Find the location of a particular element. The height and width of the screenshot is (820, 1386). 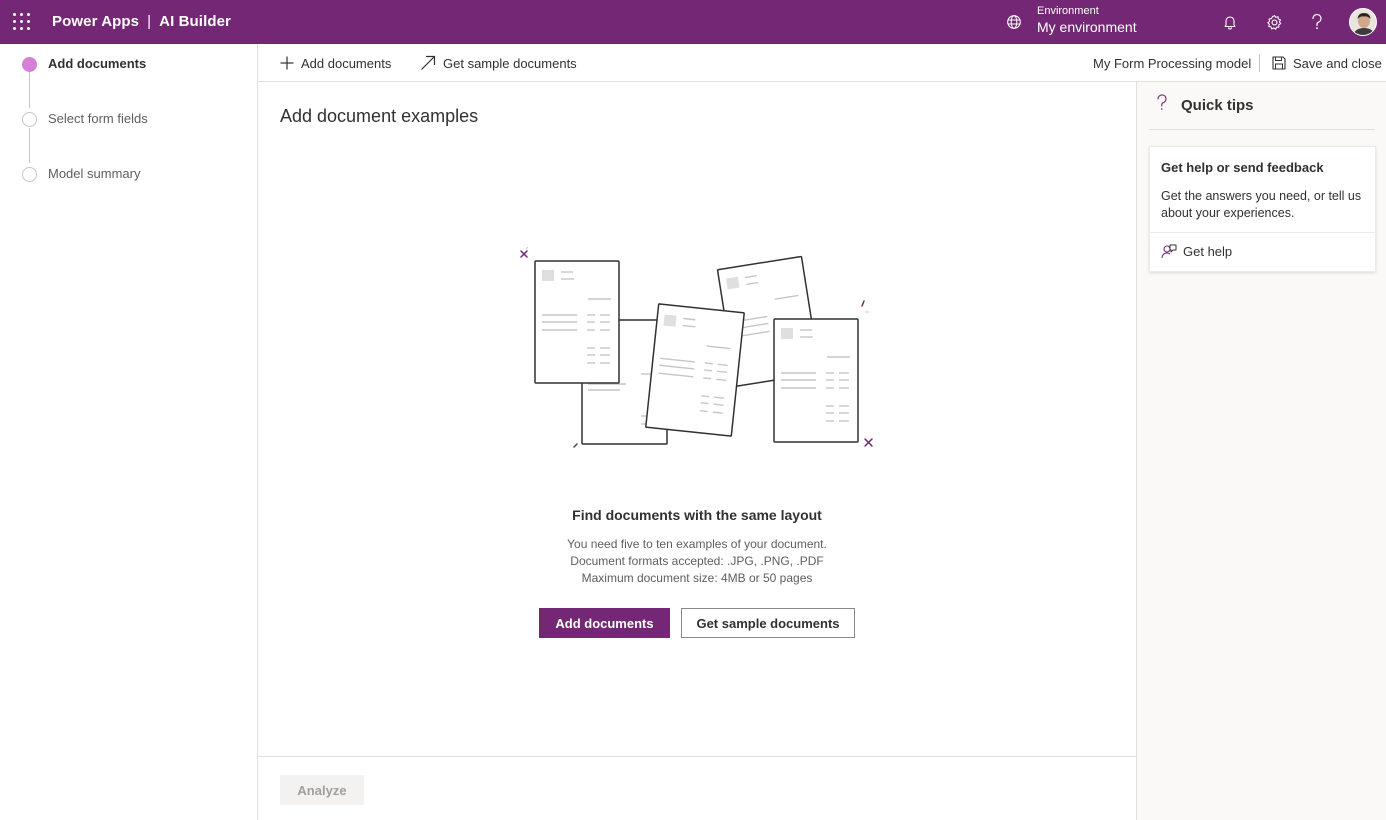

step-label: Select form fields is located at coordinates (98, 118).